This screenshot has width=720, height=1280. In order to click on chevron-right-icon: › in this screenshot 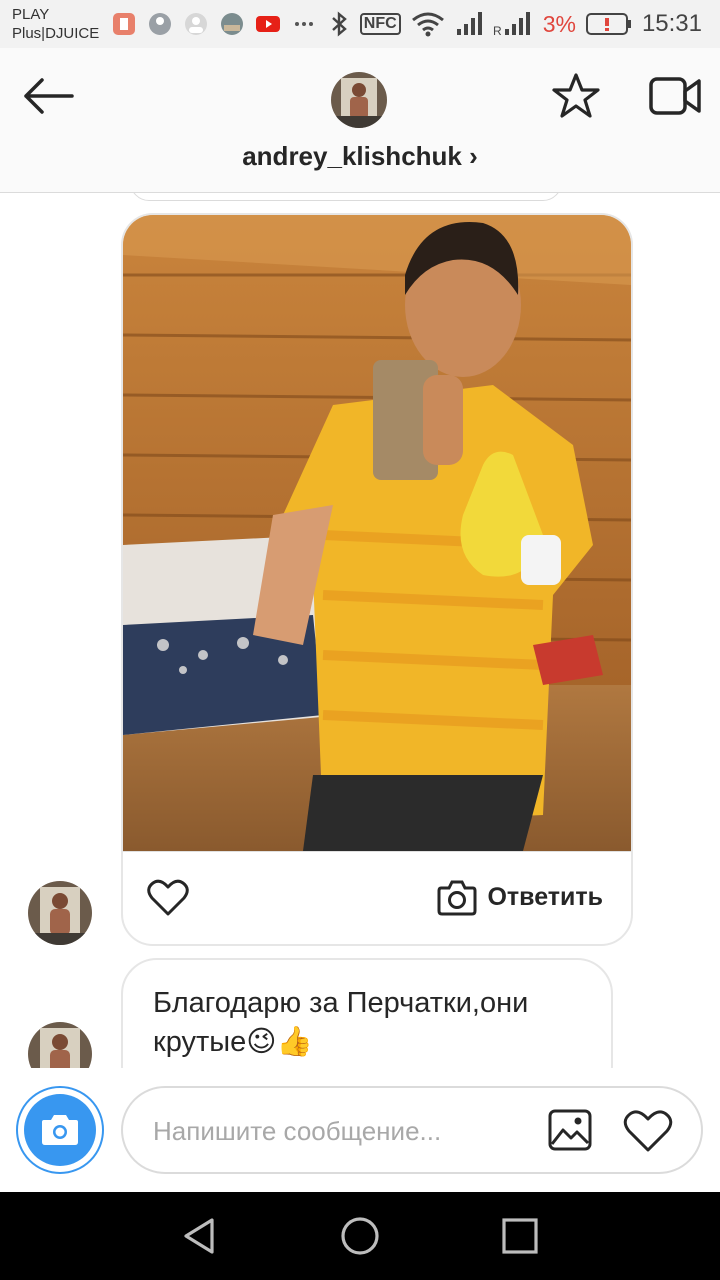, I will do `click(473, 156)`.